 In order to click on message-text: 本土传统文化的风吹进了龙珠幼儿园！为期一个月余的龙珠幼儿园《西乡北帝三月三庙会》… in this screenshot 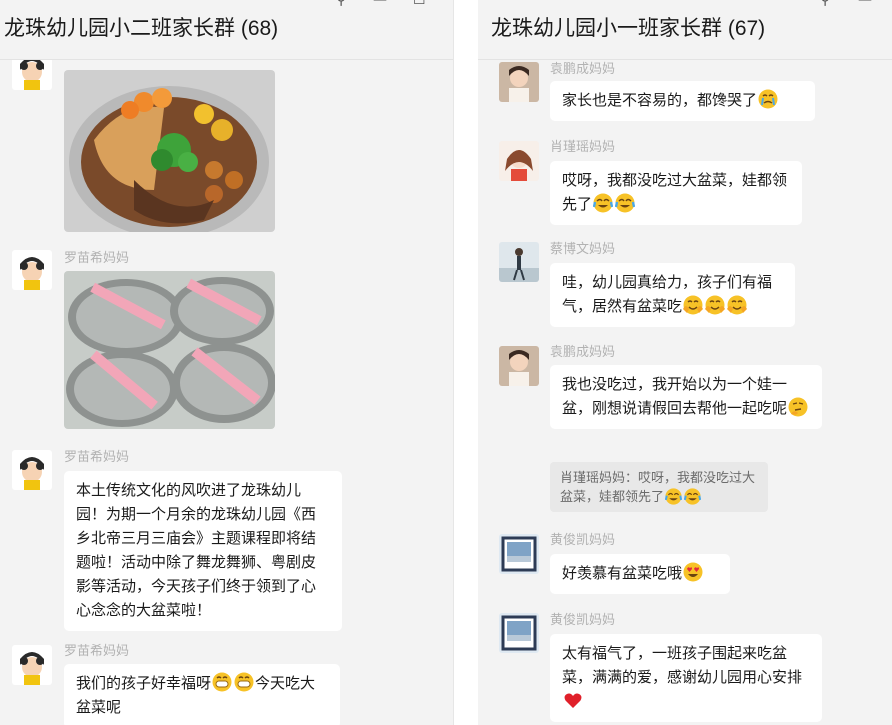, I will do `click(196, 550)`.